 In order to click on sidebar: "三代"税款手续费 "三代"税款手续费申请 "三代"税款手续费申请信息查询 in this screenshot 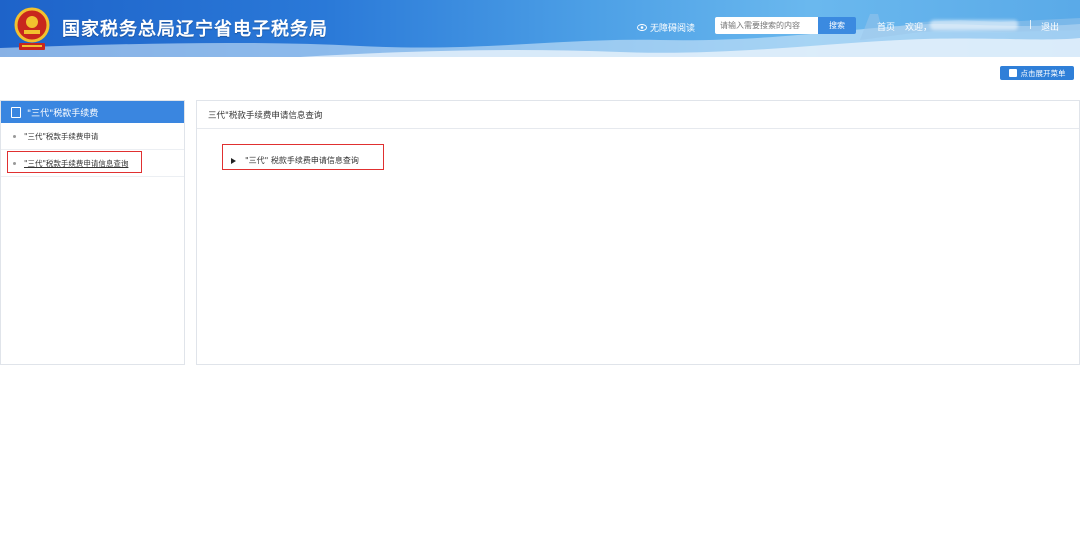, I will do `click(92, 232)`.